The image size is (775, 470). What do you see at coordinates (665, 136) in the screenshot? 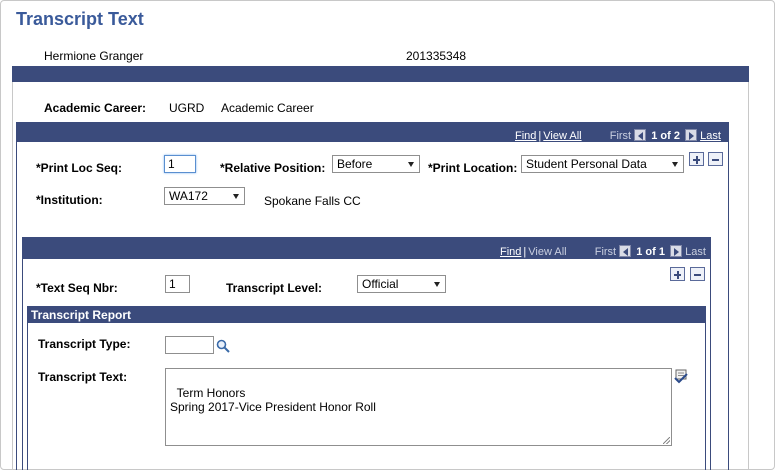
I see `row-count: 1 of 2` at bounding box center [665, 136].